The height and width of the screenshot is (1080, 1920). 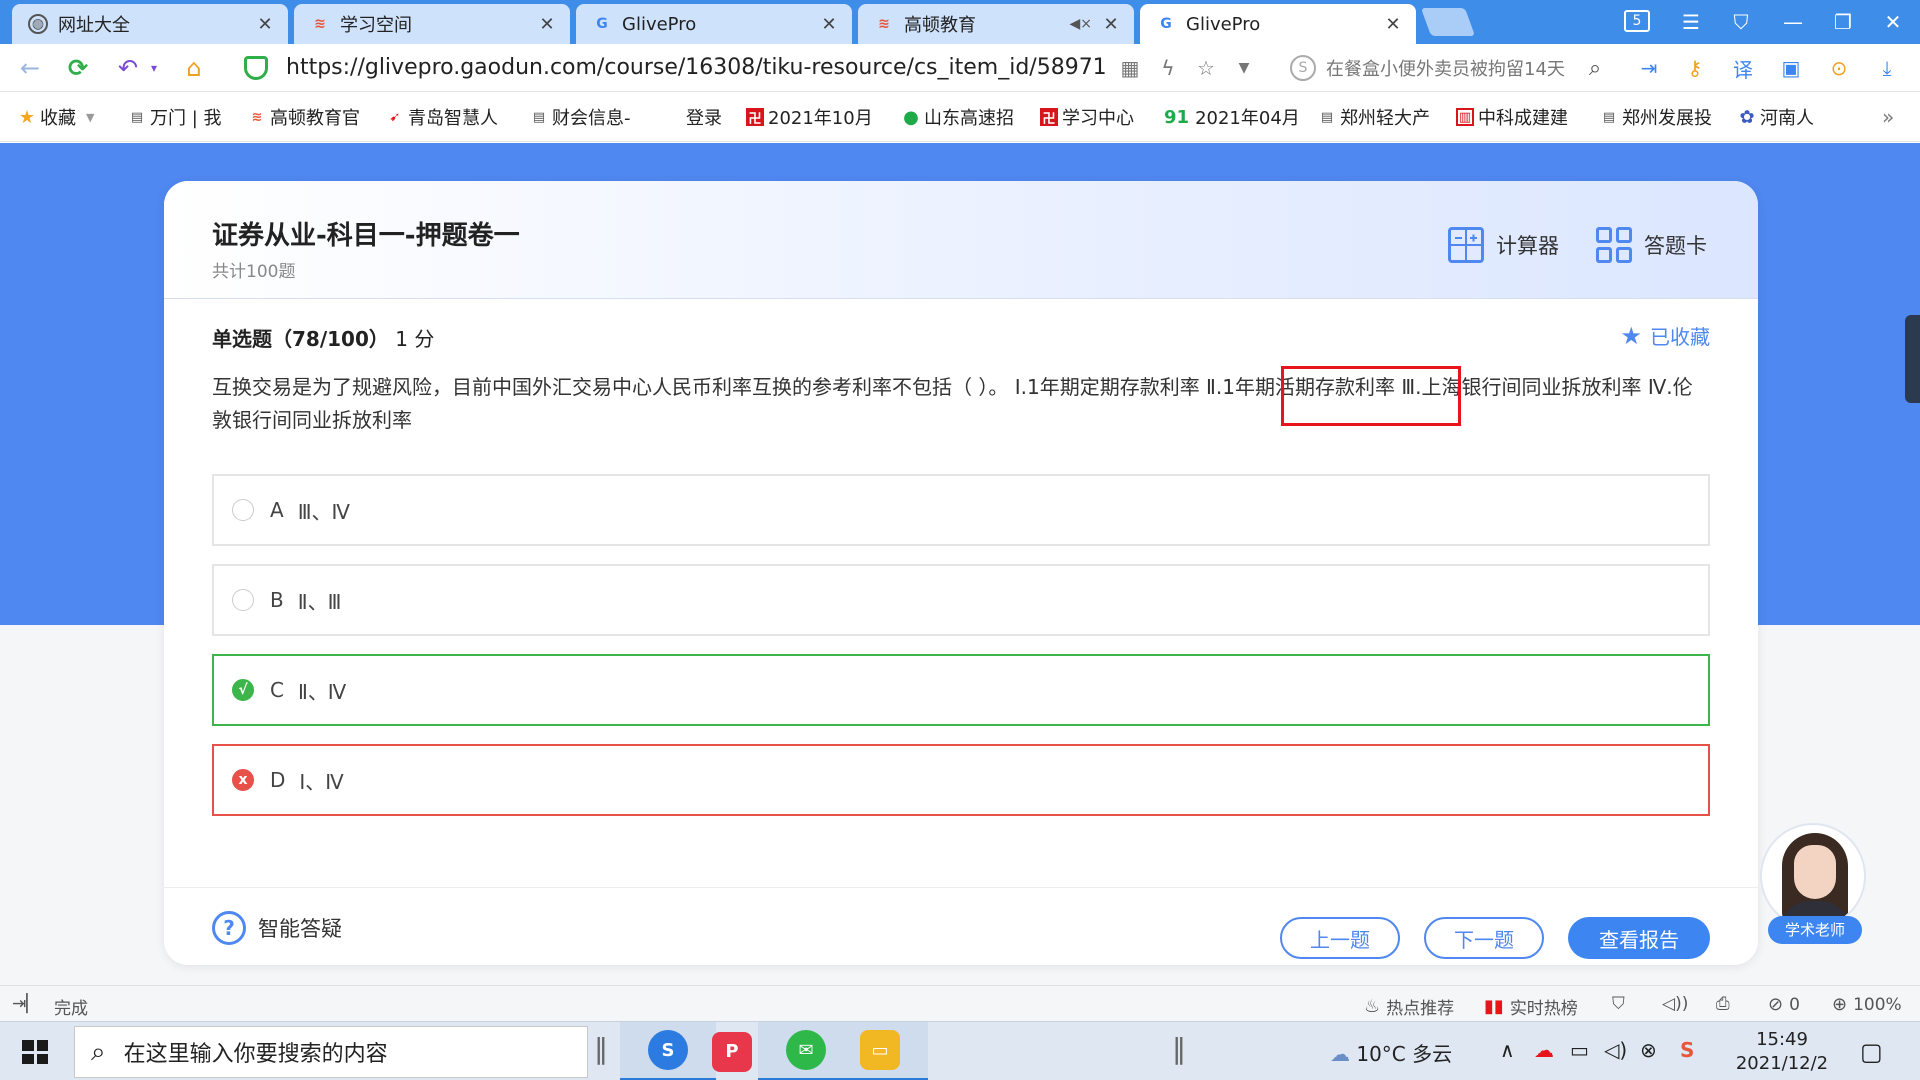 I want to click on option-b: B Ⅱ、Ⅲ, so click(x=961, y=600).